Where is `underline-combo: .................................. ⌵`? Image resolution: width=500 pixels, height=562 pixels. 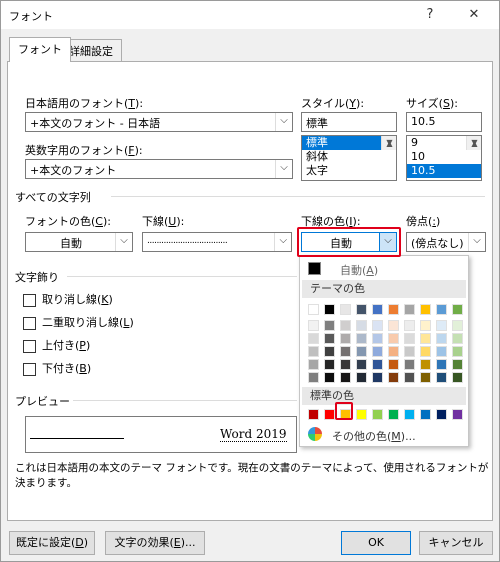
underline-combo: .................................. ⌵ is located at coordinates (217, 242).